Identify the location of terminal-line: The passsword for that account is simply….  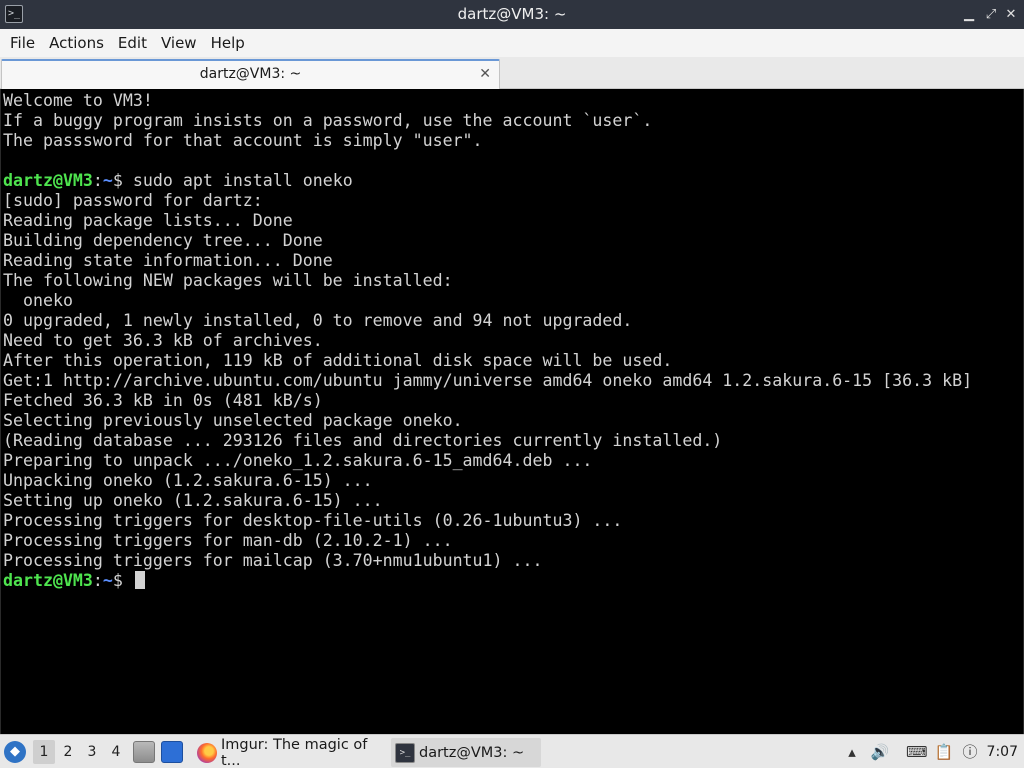
(243, 140).